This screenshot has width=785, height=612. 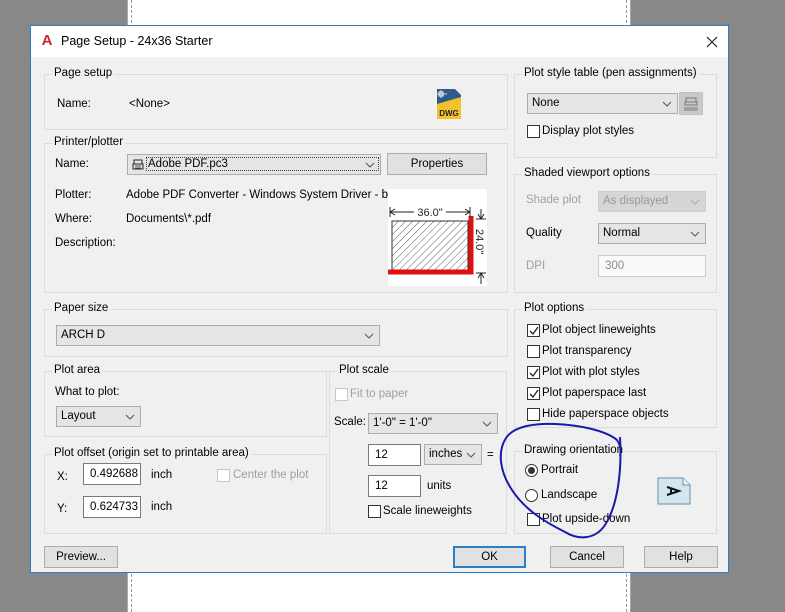 What do you see at coordinates (85, 243) in the screenshot?
I see `description-label: Description:` at bounding box center [85, 243].